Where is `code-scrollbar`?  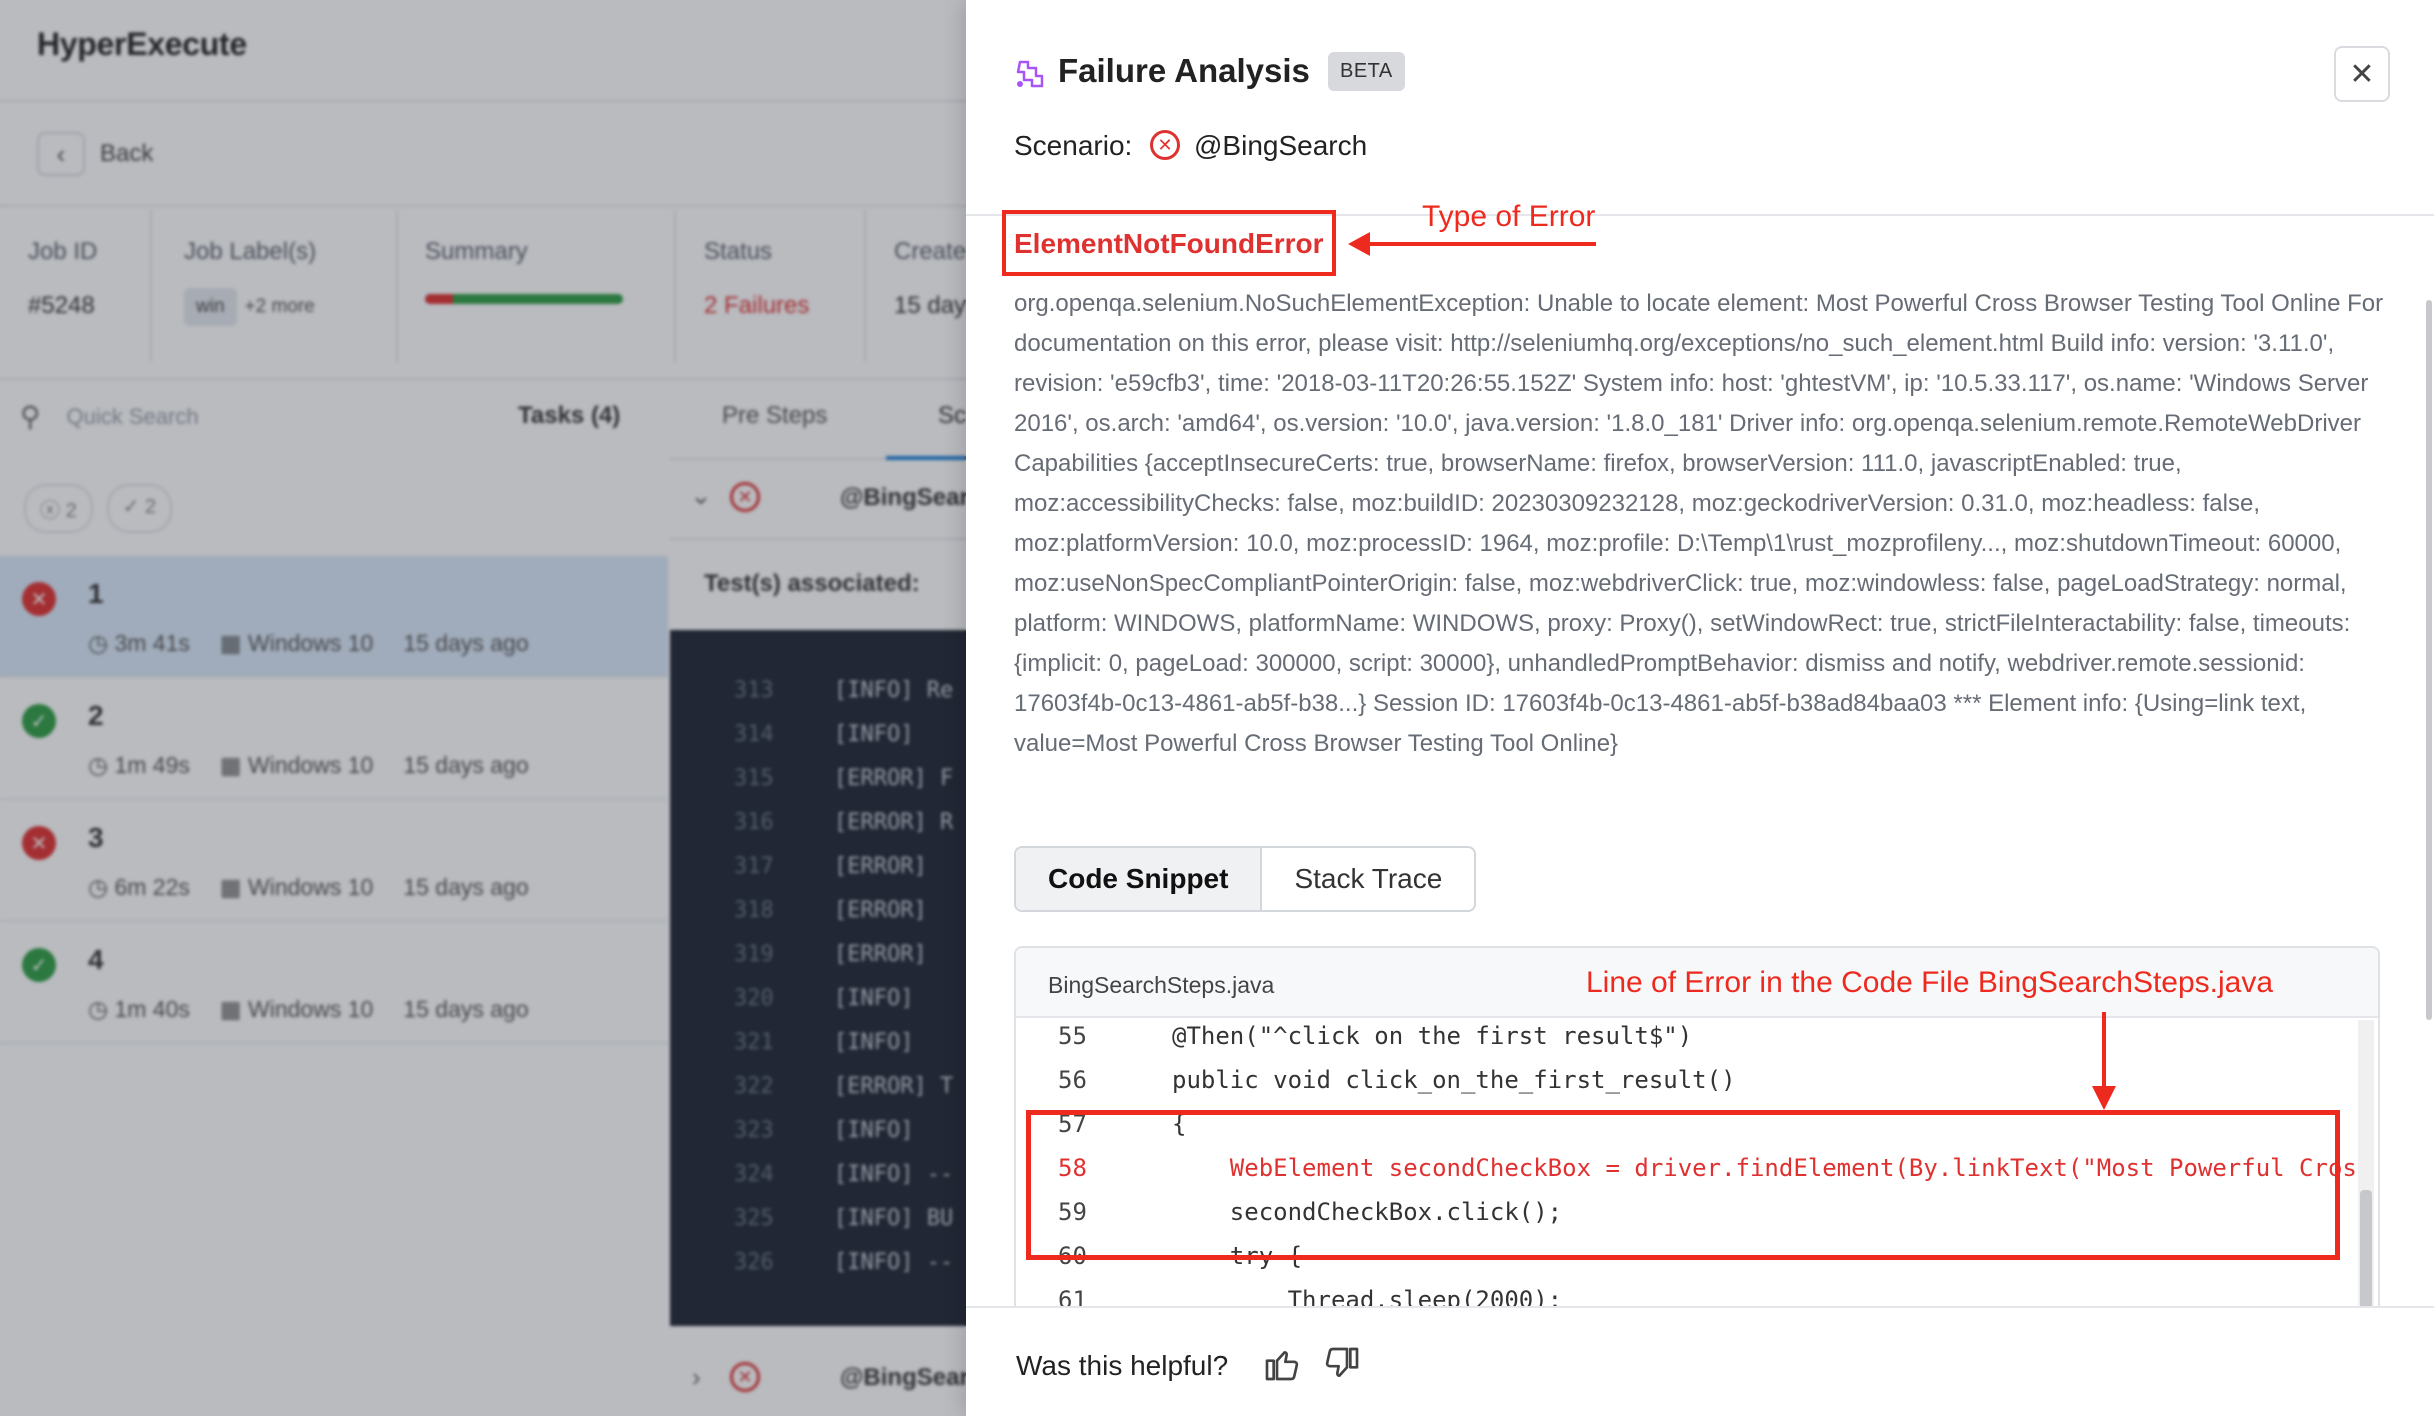 code-scrollbar is located at coordinates (2366, 1170).